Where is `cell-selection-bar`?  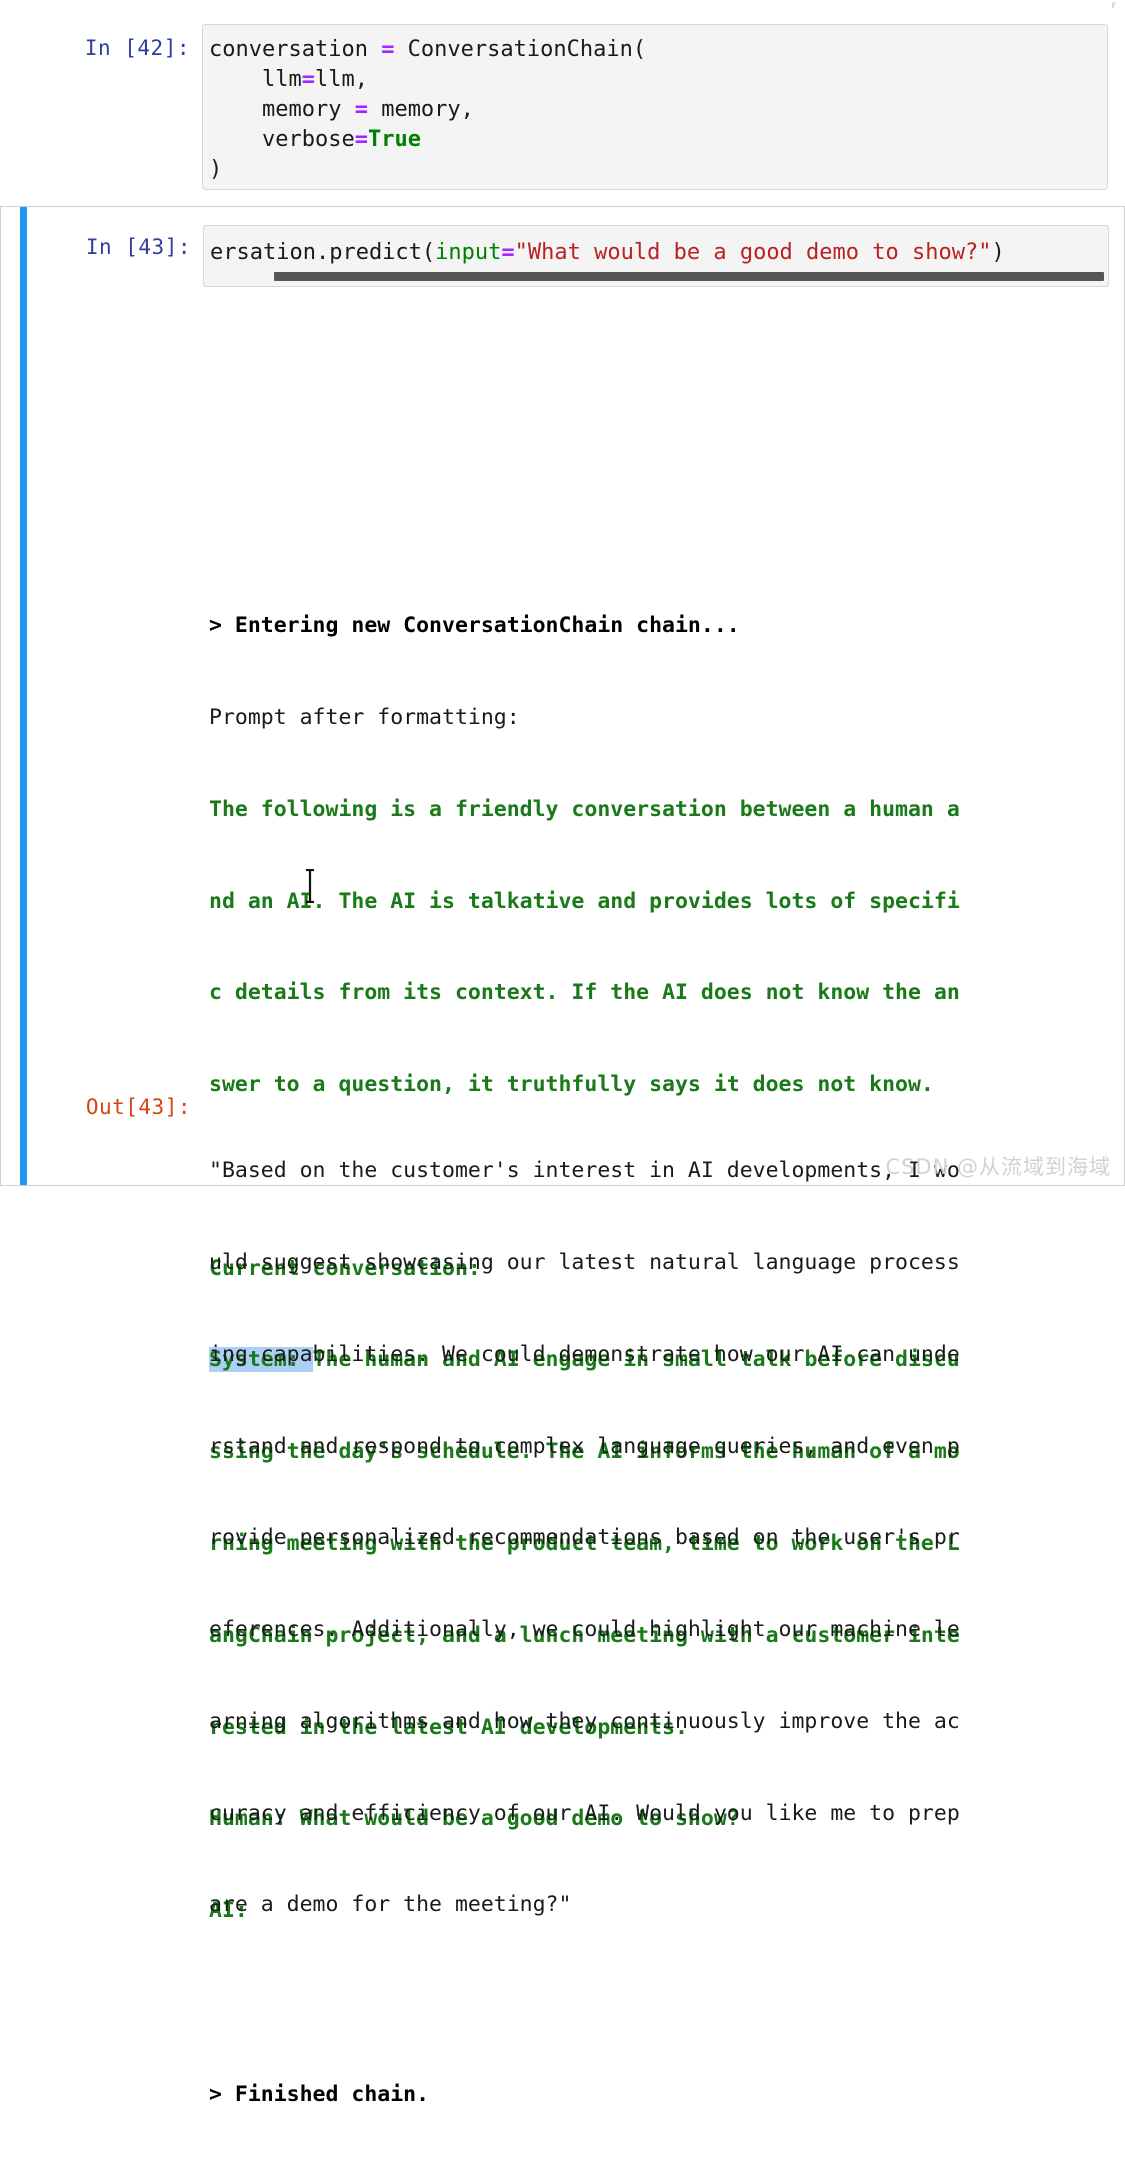
cell-selection-bar is located at coordinates (23, 696).